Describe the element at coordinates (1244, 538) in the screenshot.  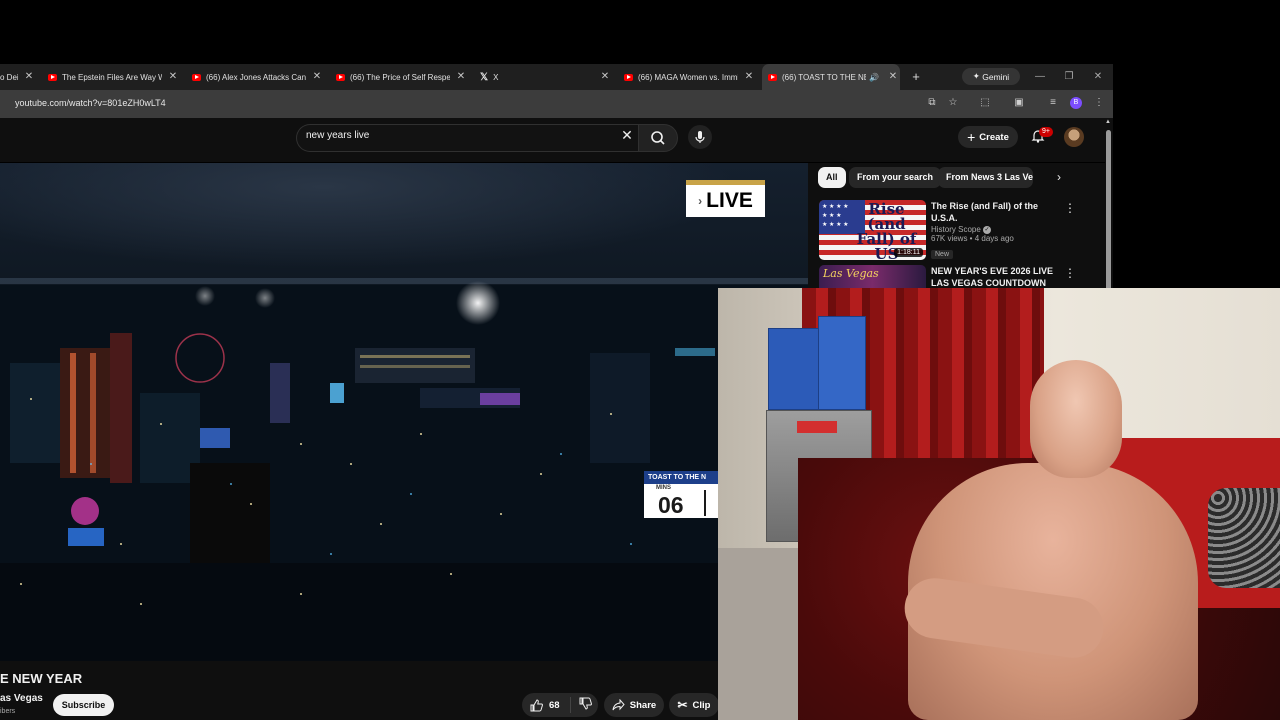
I see `webcam-pillow` at that location.